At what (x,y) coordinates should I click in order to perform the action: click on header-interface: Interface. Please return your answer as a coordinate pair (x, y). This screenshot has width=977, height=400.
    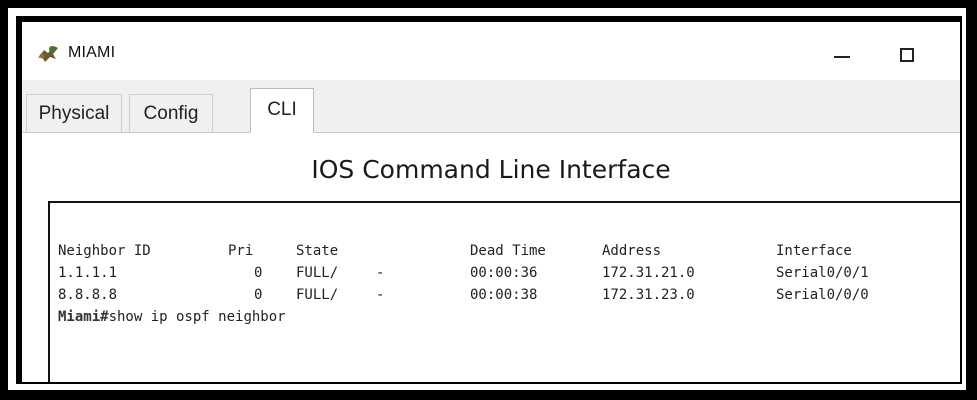
    Looking at the image, I should click on (814, 251).